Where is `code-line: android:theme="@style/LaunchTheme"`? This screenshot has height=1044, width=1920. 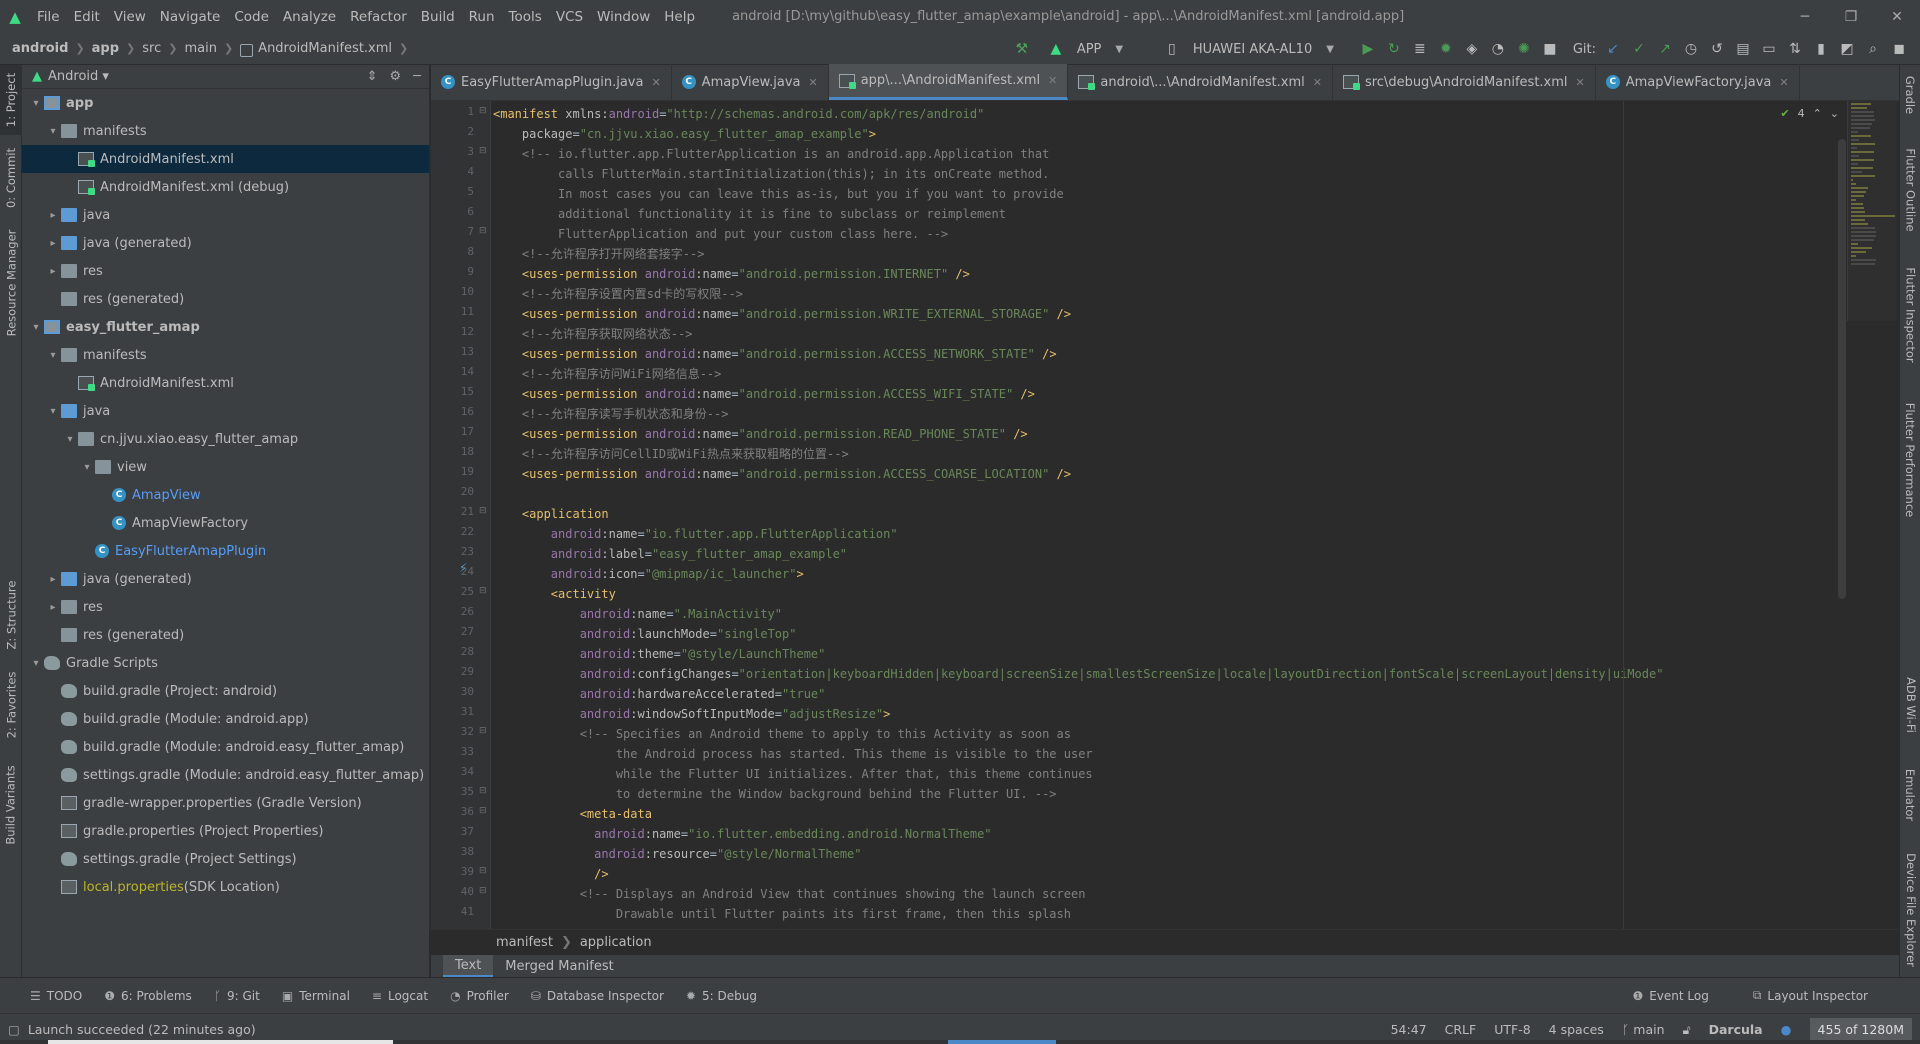
code-line: android:theme="@style/LaunchTheme" is located at coordinates (1078, 651).